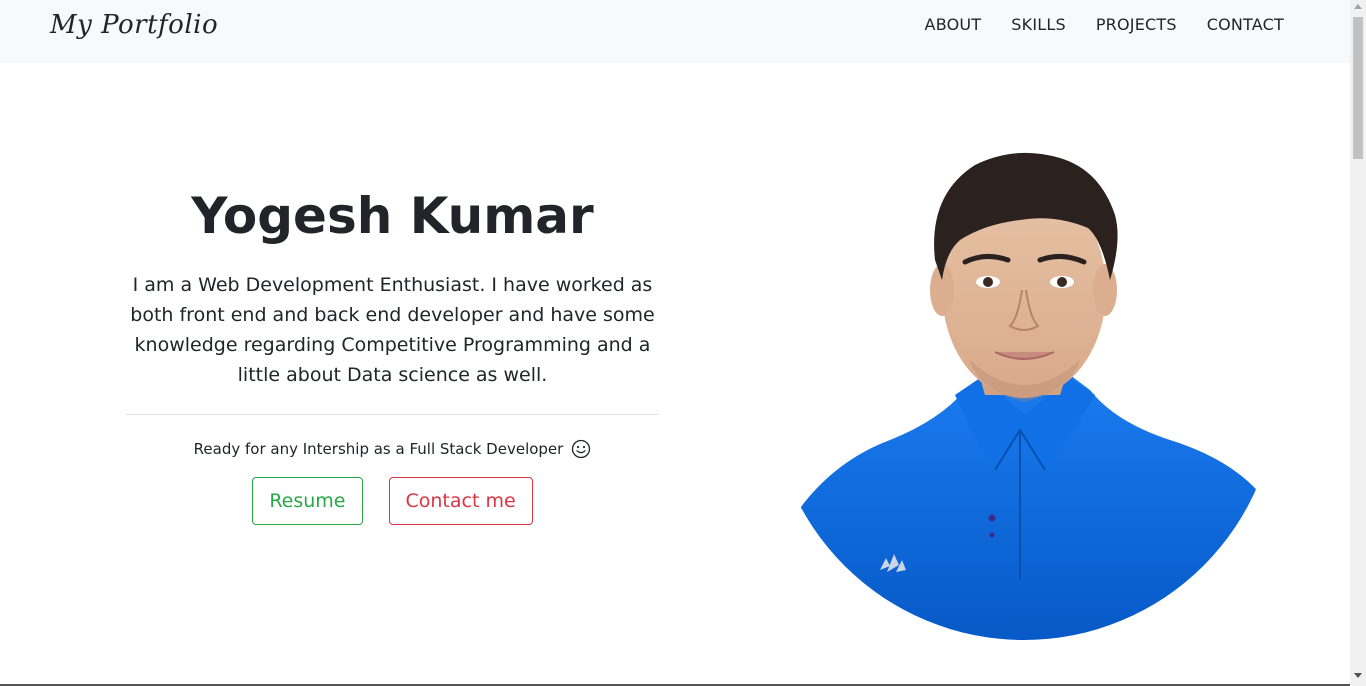  What do you see at coordinates (1358, 88) in the screenshot?
I see `scrollbar-thumb` at bounding box center [1358, 88].